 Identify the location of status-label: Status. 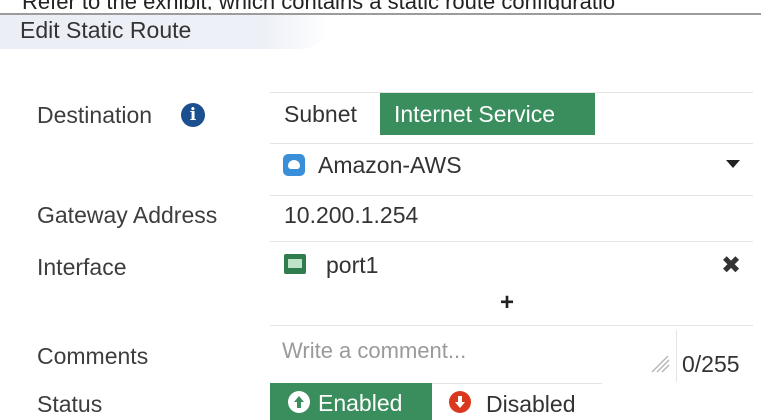
(70, 404).